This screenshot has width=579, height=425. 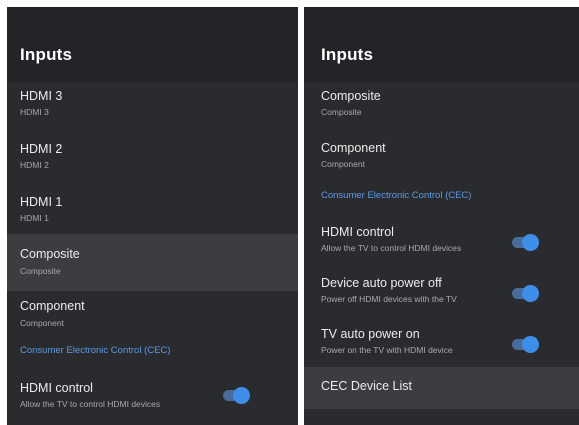 What do you see at coordinates (41, 149) in the screenshot?
I see `input-item-title: HDMI 2` at bounding box center [41, 149].